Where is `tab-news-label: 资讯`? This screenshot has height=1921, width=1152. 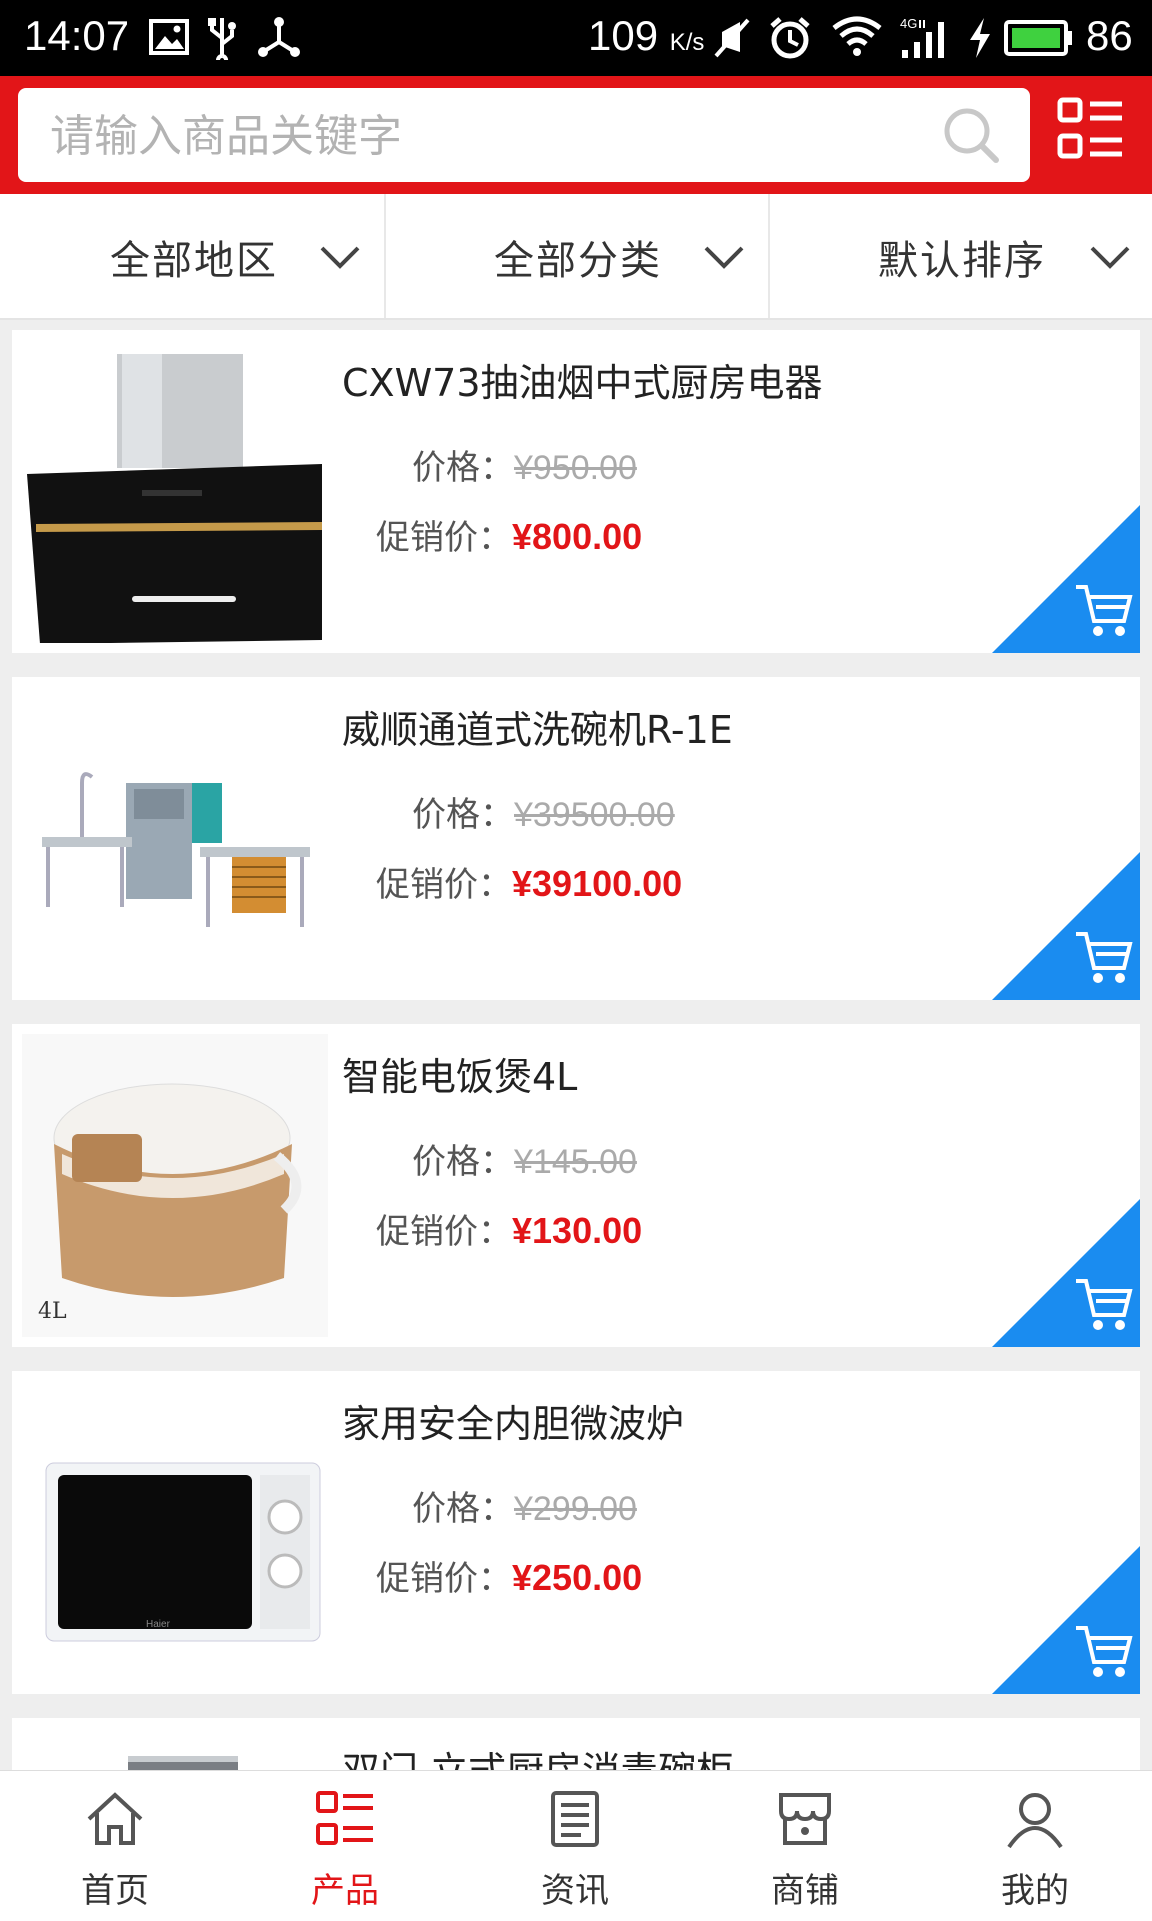
tab-news-label: 资讯 is located at coordinates (575, 1891).